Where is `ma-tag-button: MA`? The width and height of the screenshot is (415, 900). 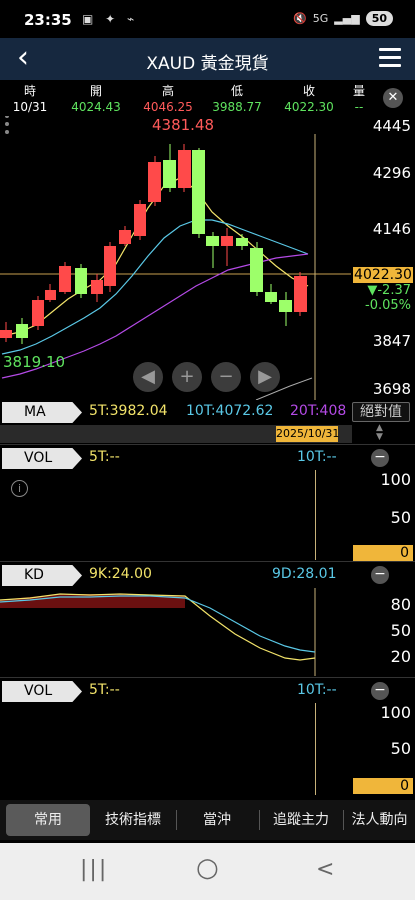 ma-tag-button: MA is located at coordinates (42, 412).